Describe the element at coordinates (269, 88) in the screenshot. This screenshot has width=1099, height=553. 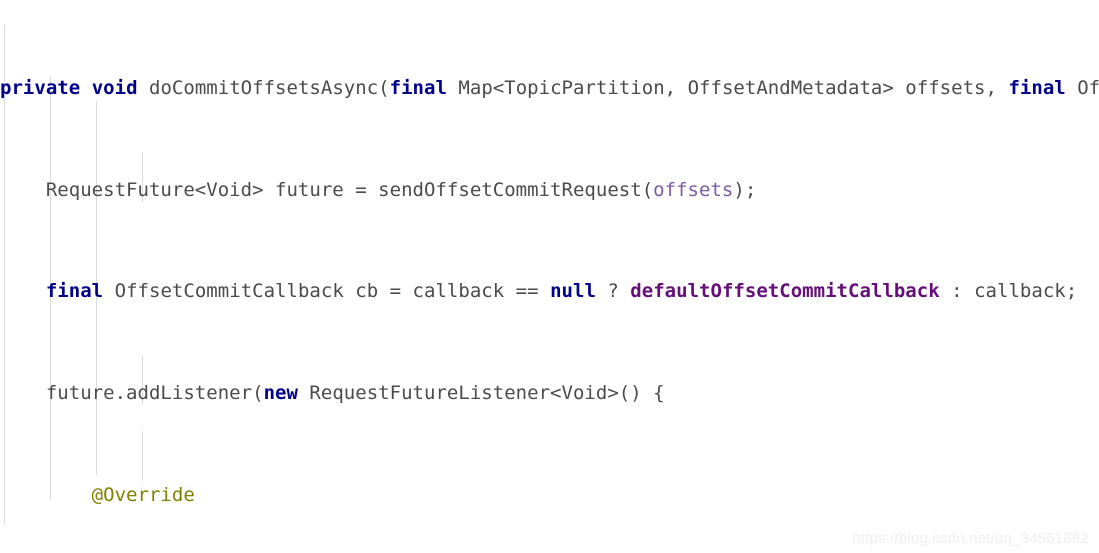
I see `token-identifier: doCommitOffsetsAsync(` at that location.